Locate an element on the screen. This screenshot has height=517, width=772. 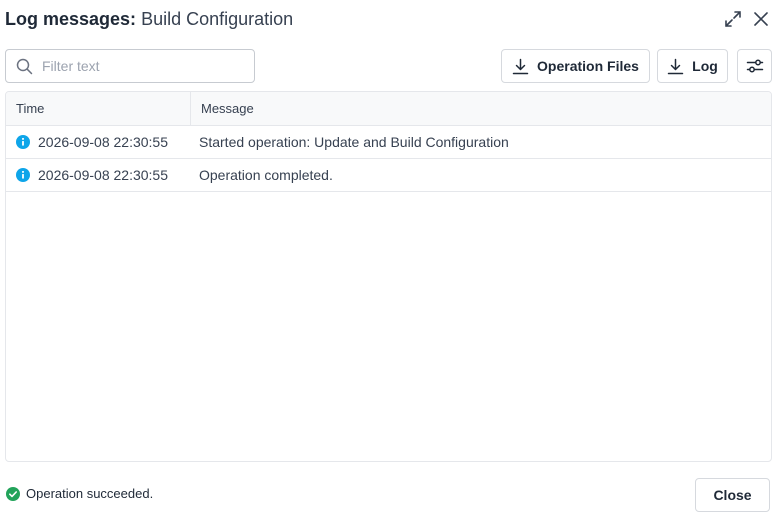
dialog-header: Log messages: Build Configuration is located at coordinates (388, 19).